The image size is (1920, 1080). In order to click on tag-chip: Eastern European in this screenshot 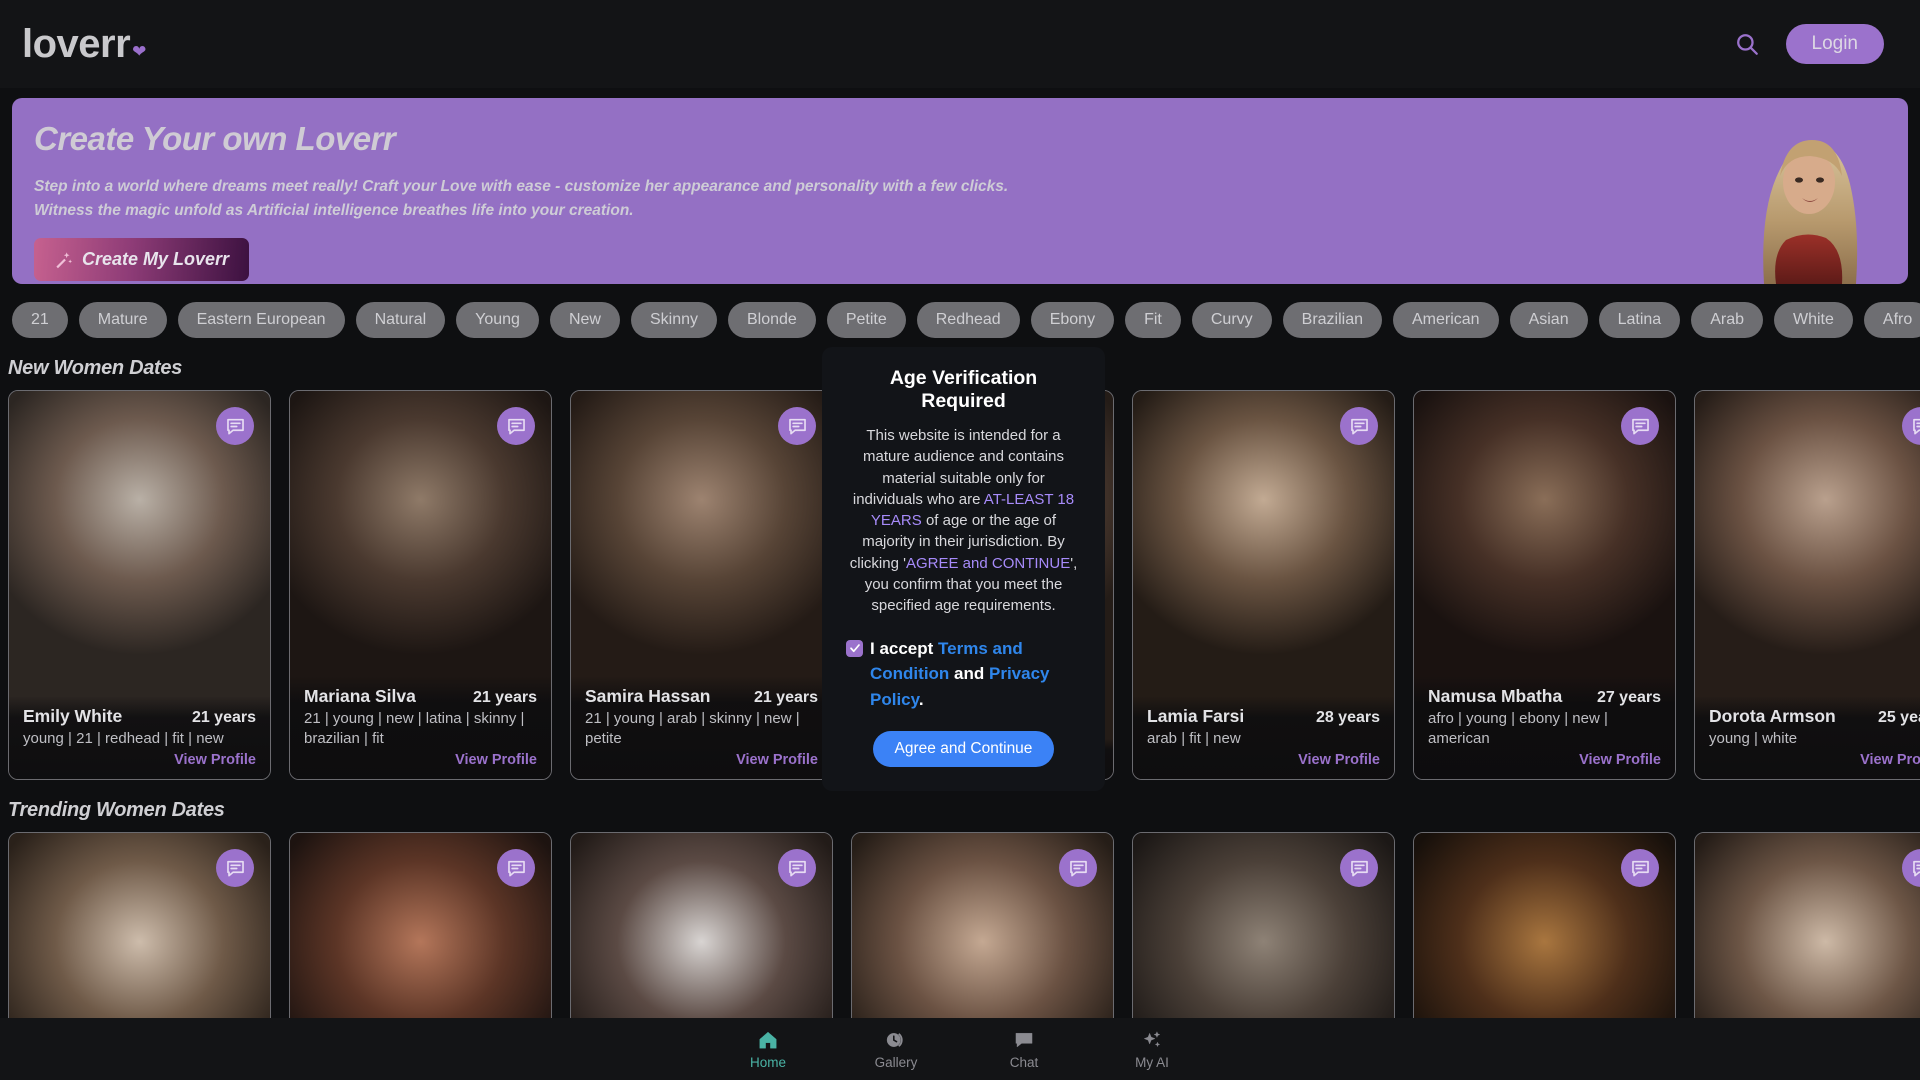, I will do `click(261, 320)`.